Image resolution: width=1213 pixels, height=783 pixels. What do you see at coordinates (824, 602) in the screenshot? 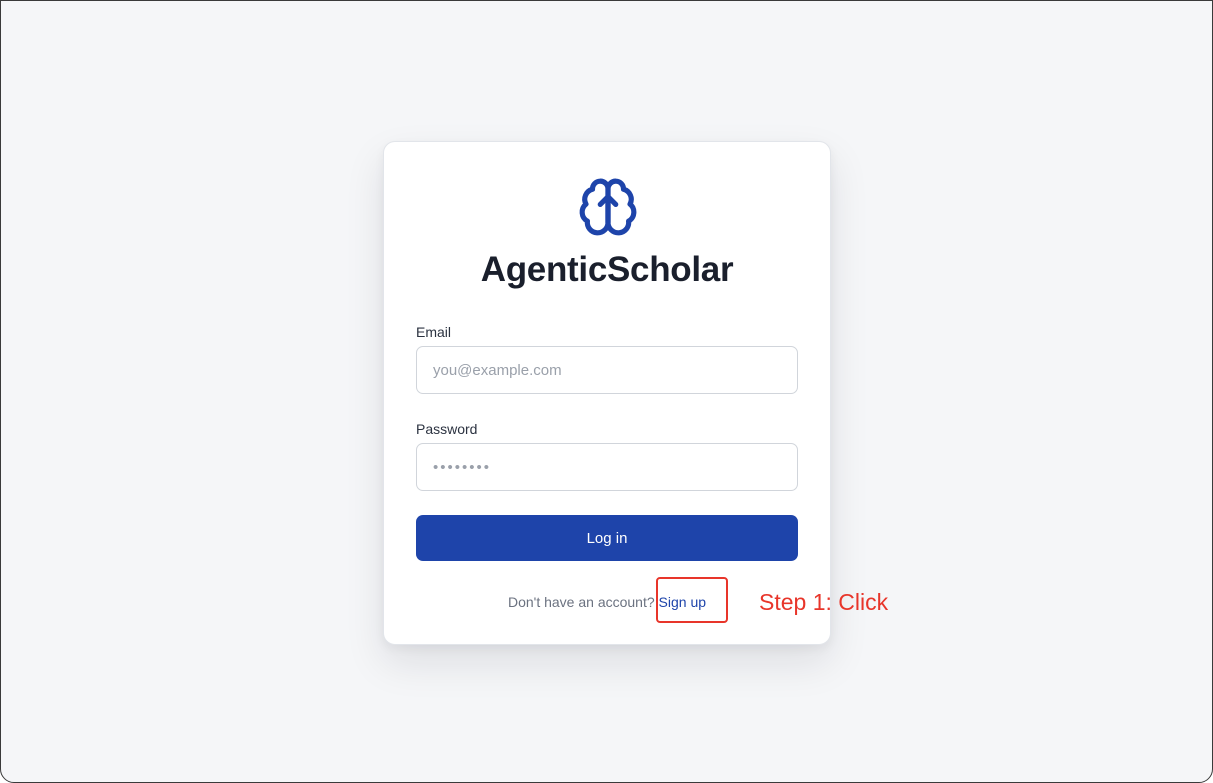
I see `annotation-step-label: Step 1: Click` at bounding box center [824, 602].